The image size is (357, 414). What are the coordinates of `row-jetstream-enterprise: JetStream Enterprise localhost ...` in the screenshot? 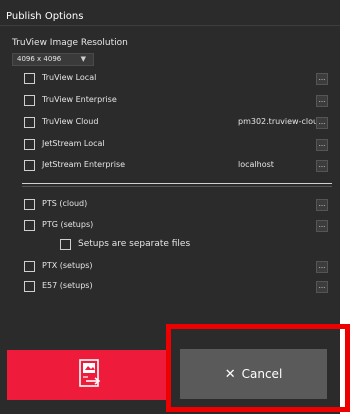 It's located at (177, 167).